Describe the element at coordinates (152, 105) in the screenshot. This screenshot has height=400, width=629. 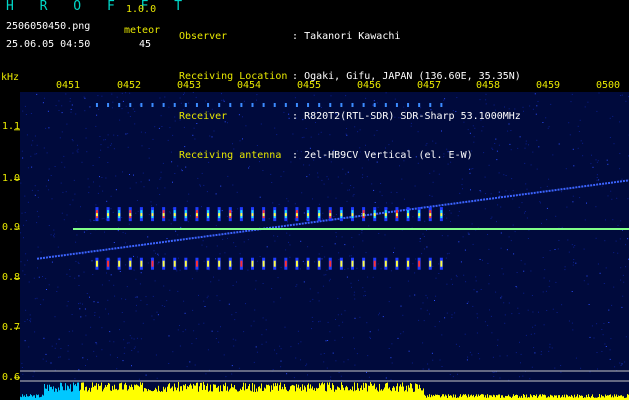
I see `meteor-ping-top-echo` at that location.